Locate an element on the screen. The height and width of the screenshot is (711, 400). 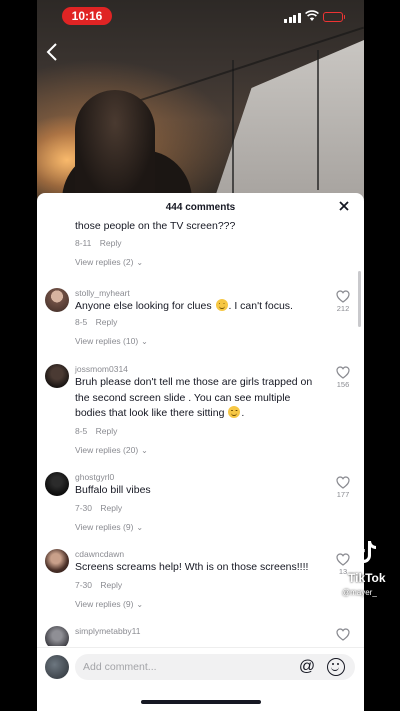
like-button: 156 is located at coordinates (343, 377).